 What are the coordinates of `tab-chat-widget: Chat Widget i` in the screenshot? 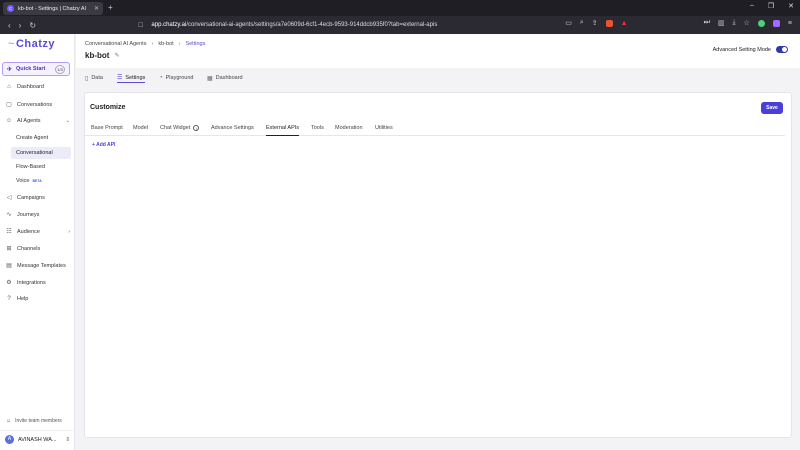 It's located at (180, 130).